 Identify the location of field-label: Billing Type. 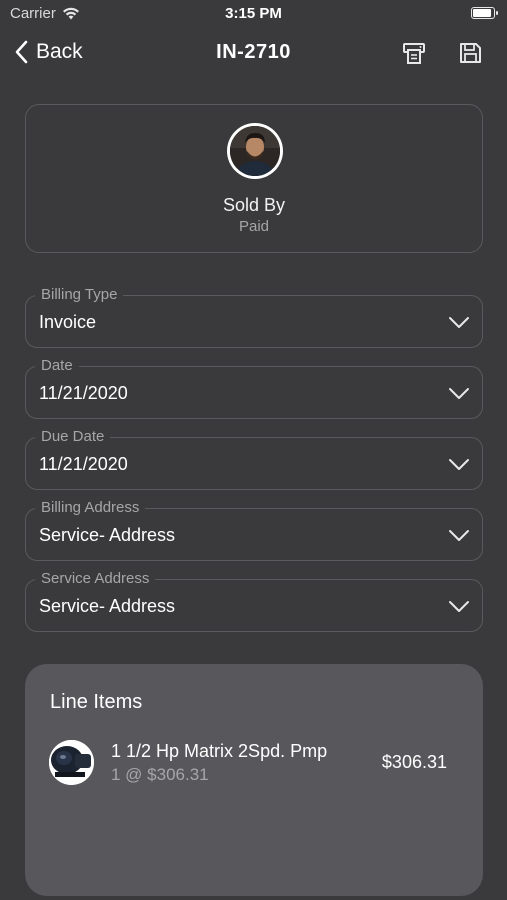
(79, 295).